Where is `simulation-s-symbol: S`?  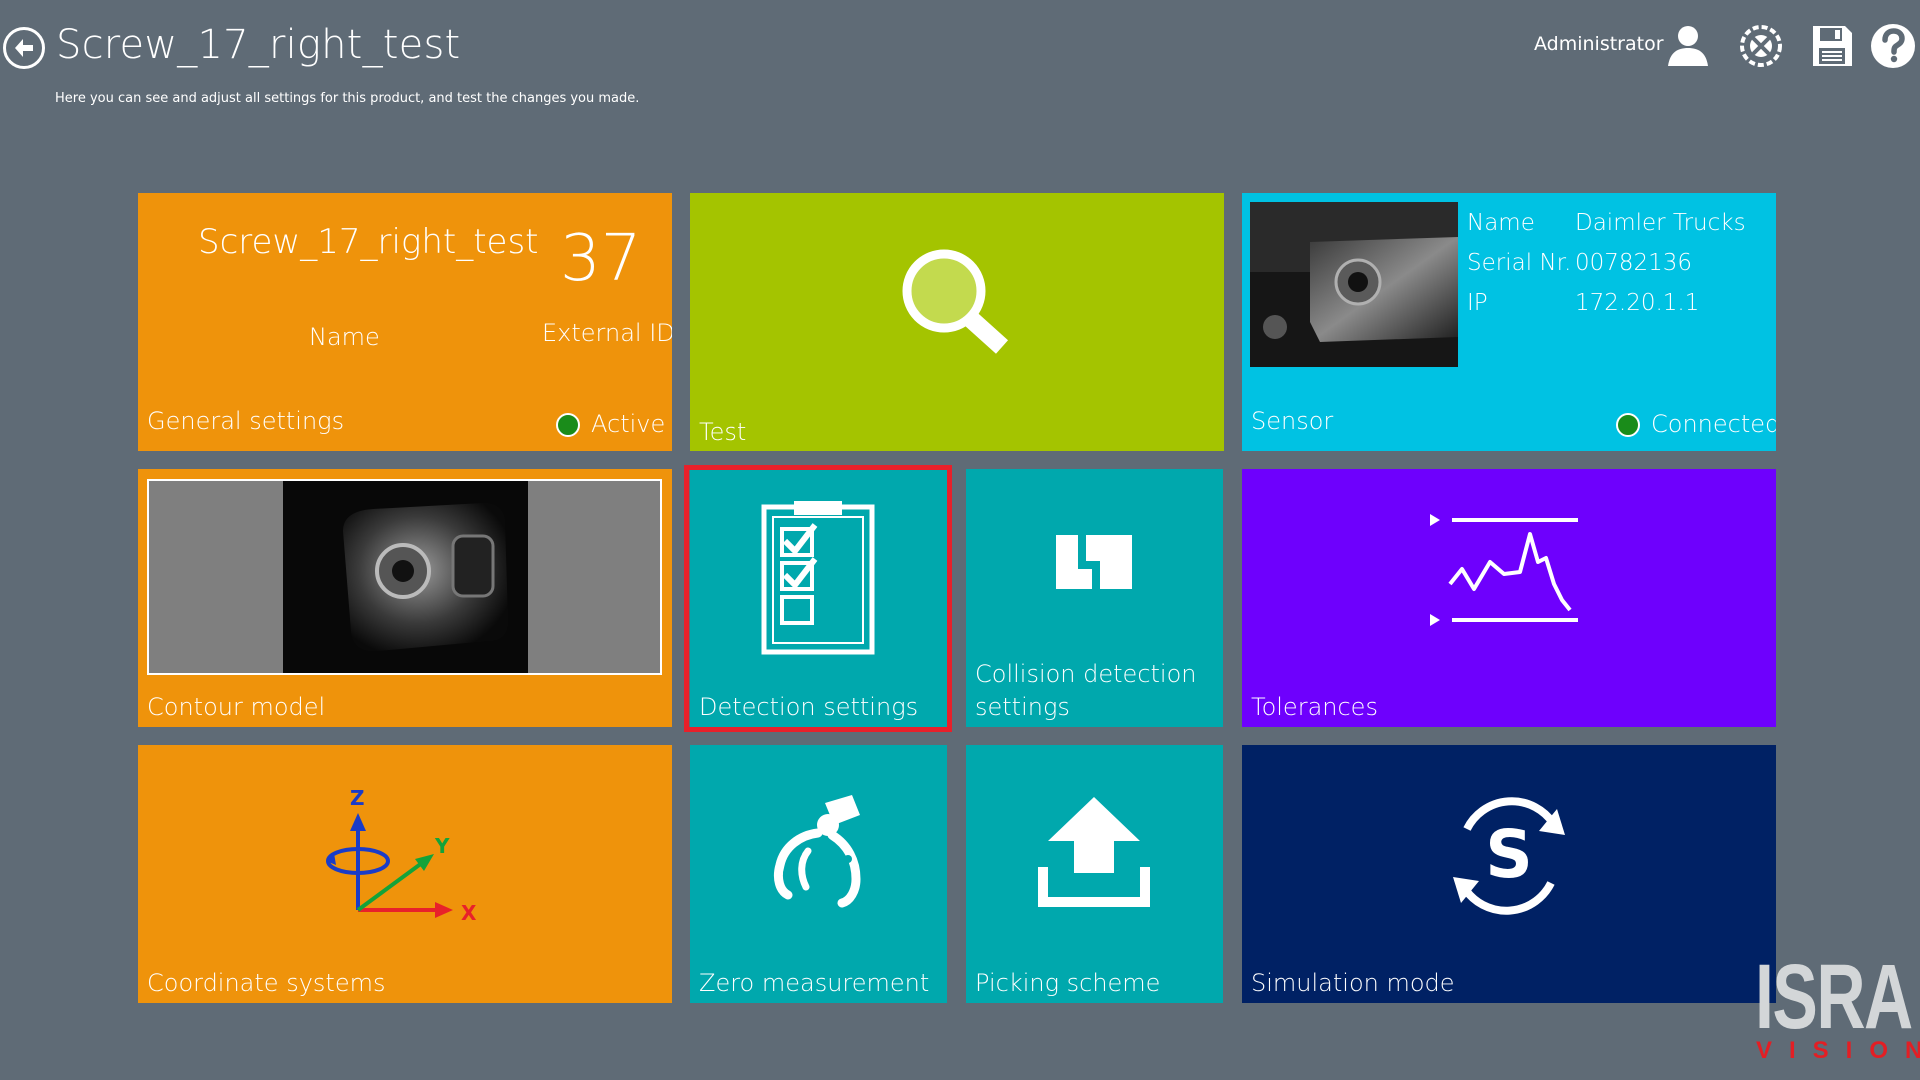 simulation-s-symbol: S is located at coordinates (1509, 854).